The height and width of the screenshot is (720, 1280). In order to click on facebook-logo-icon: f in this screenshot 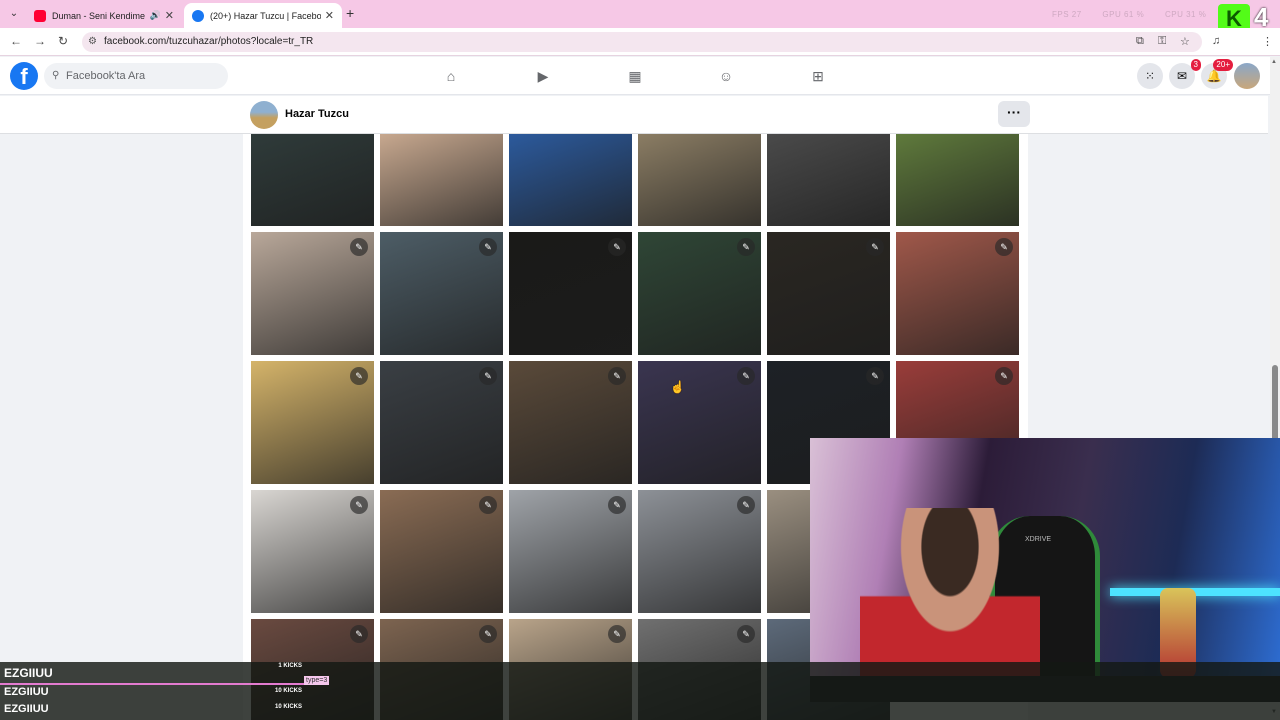, I will do `click(24, 76)`.